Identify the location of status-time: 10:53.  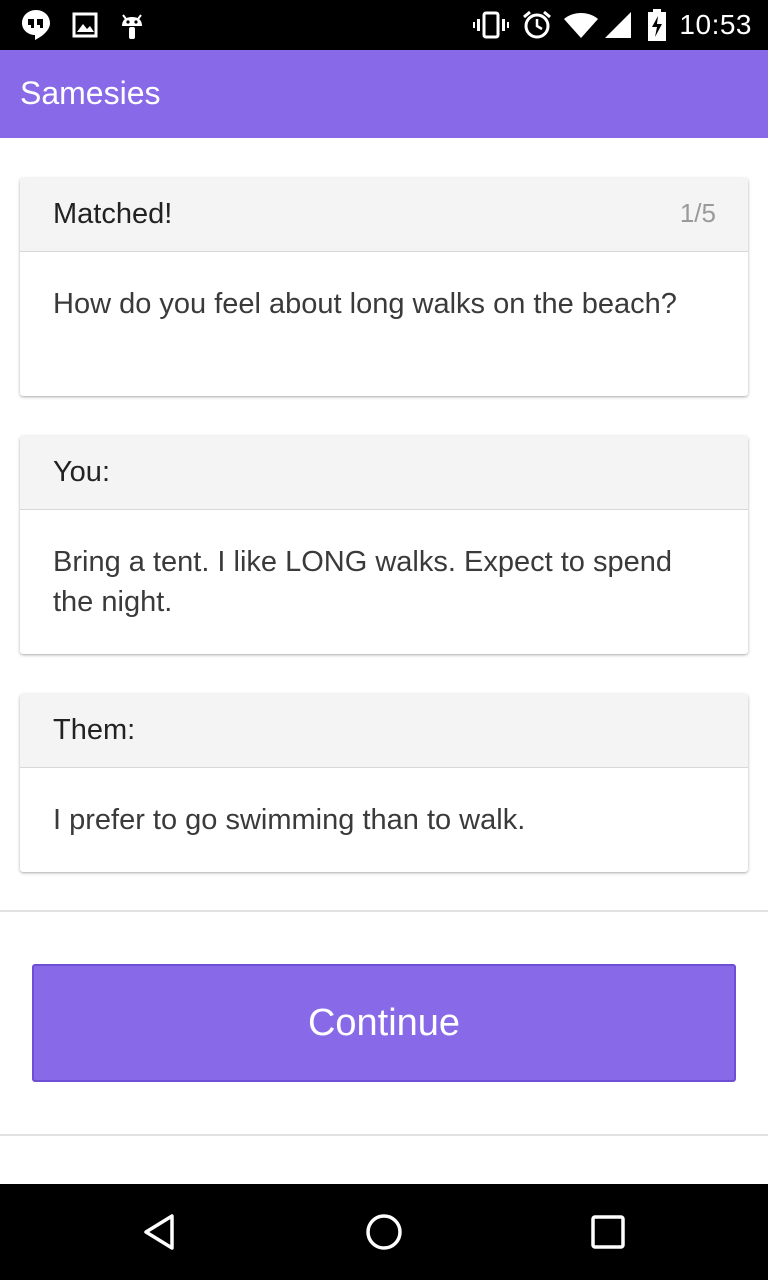
(715, 24).